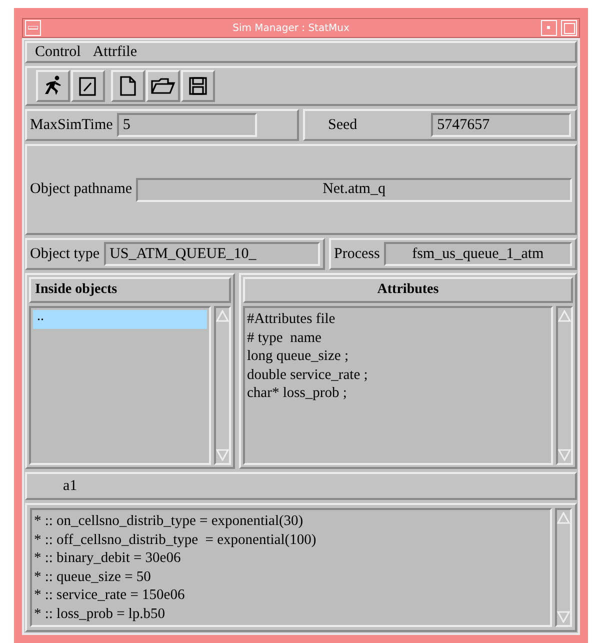  What do you see at coordinates (71, 125) in the screenshot?
I see `field-label: MaxSimTime` at bounding box center [71, 125].